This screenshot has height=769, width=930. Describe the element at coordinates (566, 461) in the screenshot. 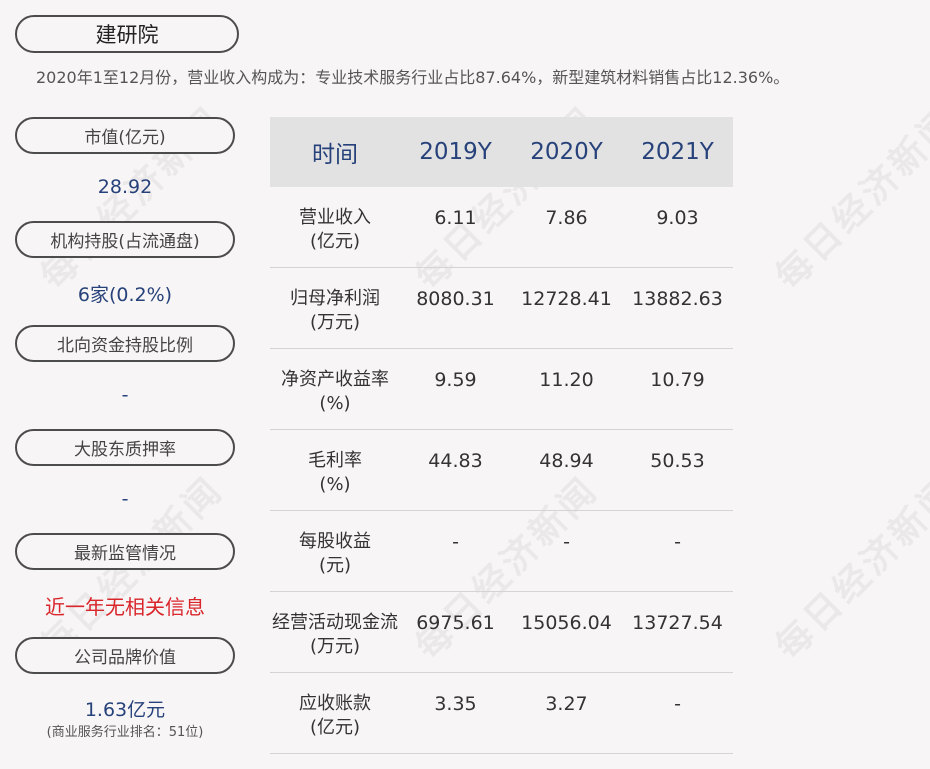

I see `table-cell: 48.94` at that location.